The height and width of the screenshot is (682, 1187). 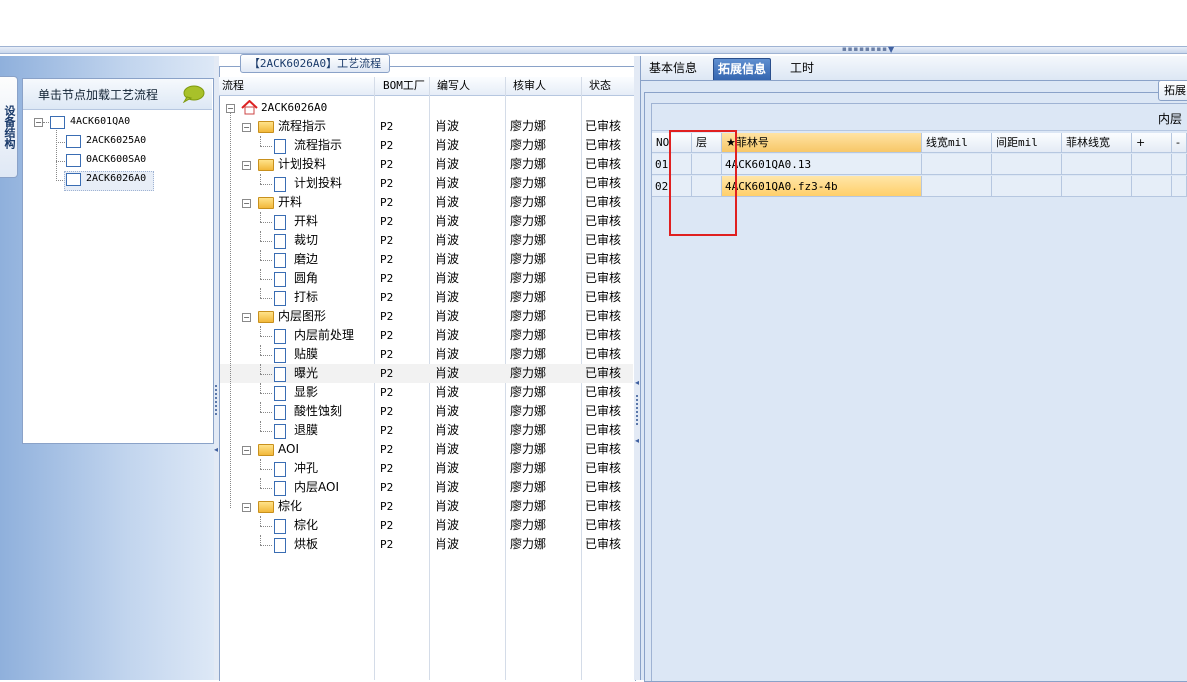 I want to click on col-header-status: 状态, so click(x=598, y=86).